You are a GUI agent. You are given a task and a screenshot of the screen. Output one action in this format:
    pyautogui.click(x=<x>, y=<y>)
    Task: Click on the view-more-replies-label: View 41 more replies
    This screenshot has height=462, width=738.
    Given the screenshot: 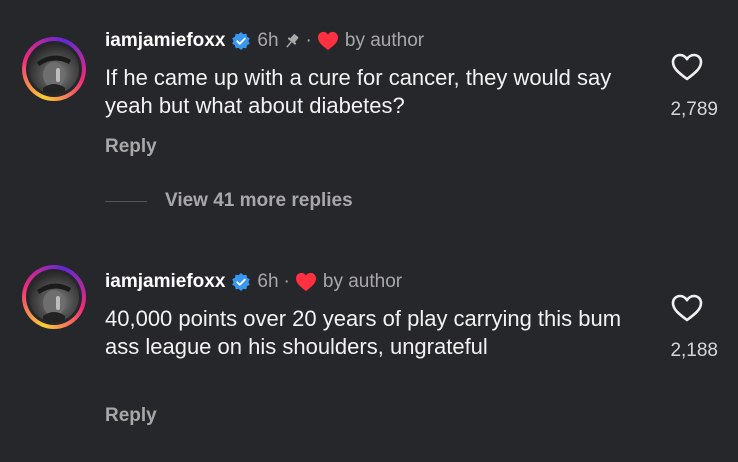 What is the action you would take?
    pyautogui.click(x=259, y=201)
    